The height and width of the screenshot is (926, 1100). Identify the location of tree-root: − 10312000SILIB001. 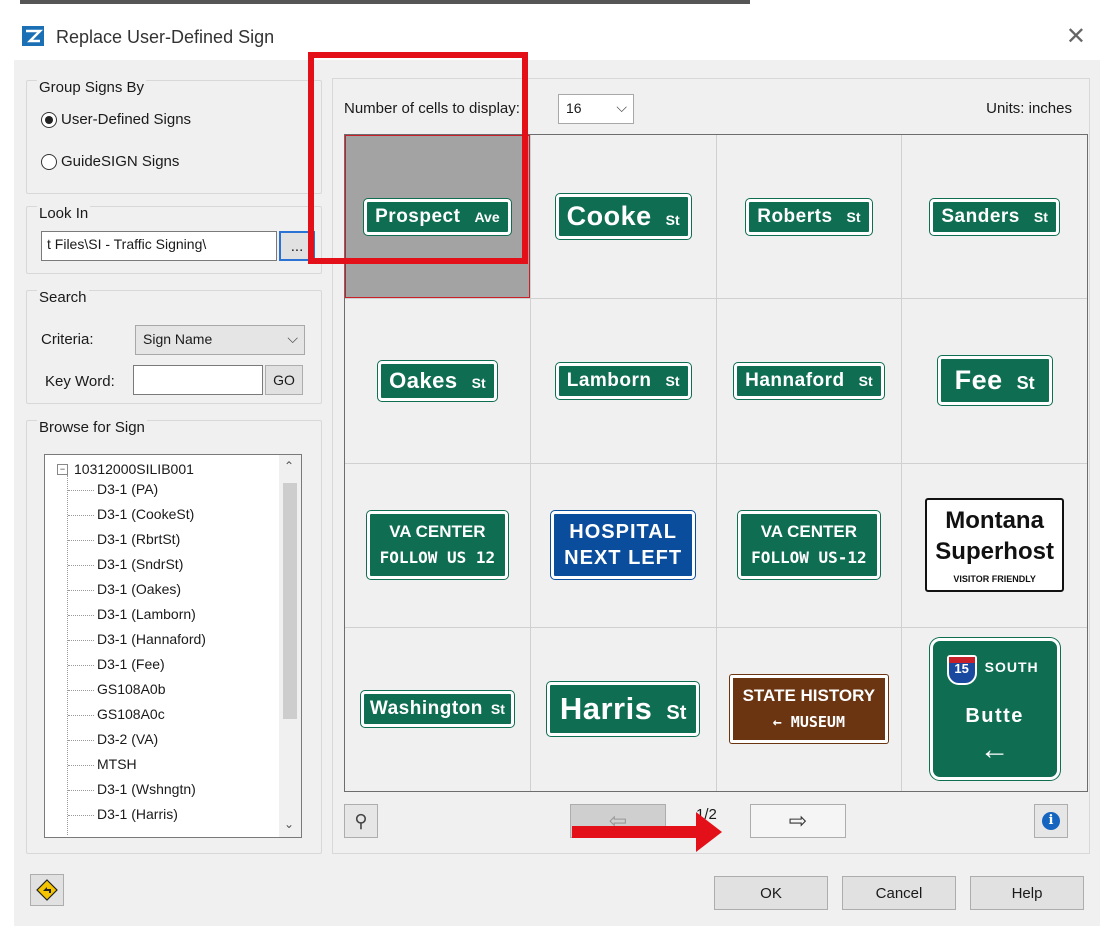
(125, 469).